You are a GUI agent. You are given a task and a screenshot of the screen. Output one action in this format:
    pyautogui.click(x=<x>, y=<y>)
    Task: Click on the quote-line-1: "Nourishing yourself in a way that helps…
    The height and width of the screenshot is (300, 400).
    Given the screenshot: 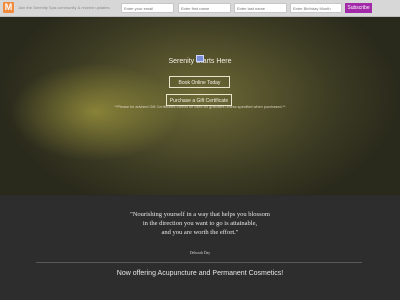 What is the action you would take?
    pyautogui.click(x=200, y=214)
    